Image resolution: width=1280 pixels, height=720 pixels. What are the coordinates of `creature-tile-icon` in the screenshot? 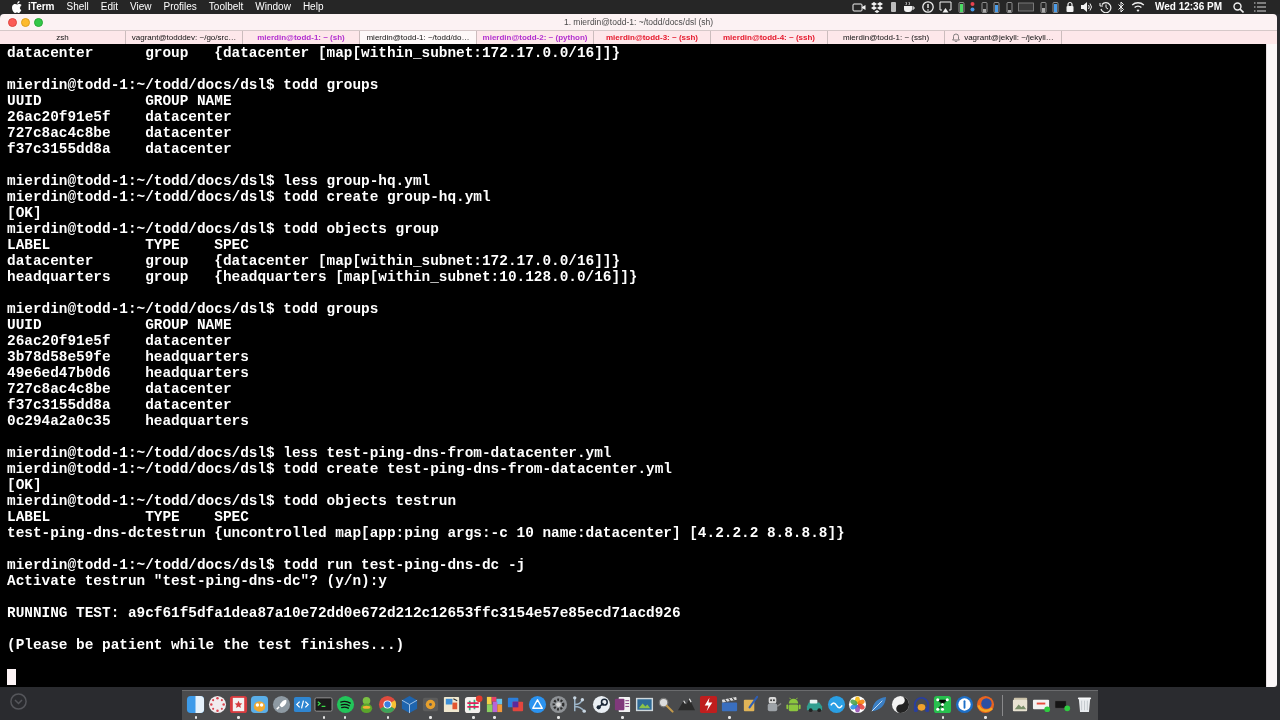 It's located at (260, 704).